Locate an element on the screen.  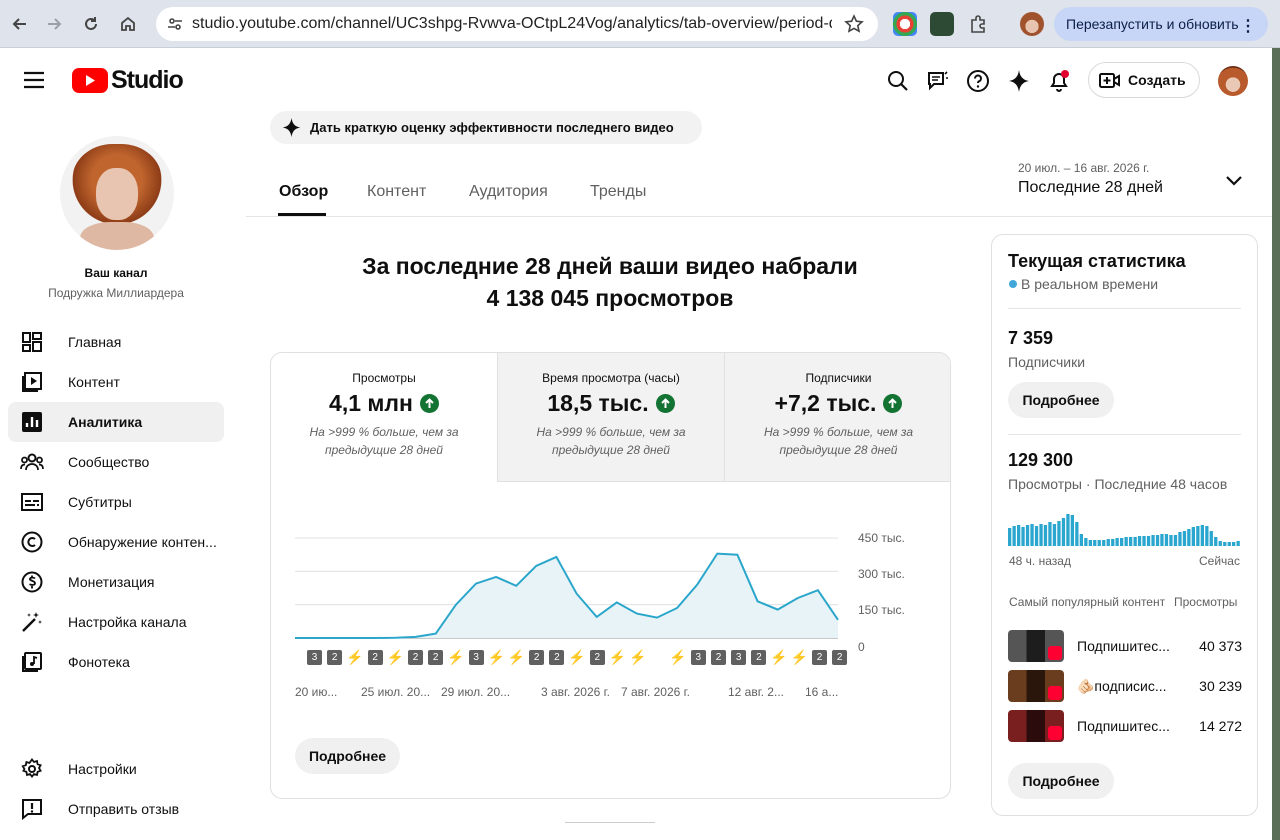
sidebar-item-feedback: Отправить отзыв is located at coordinates (116, 809).